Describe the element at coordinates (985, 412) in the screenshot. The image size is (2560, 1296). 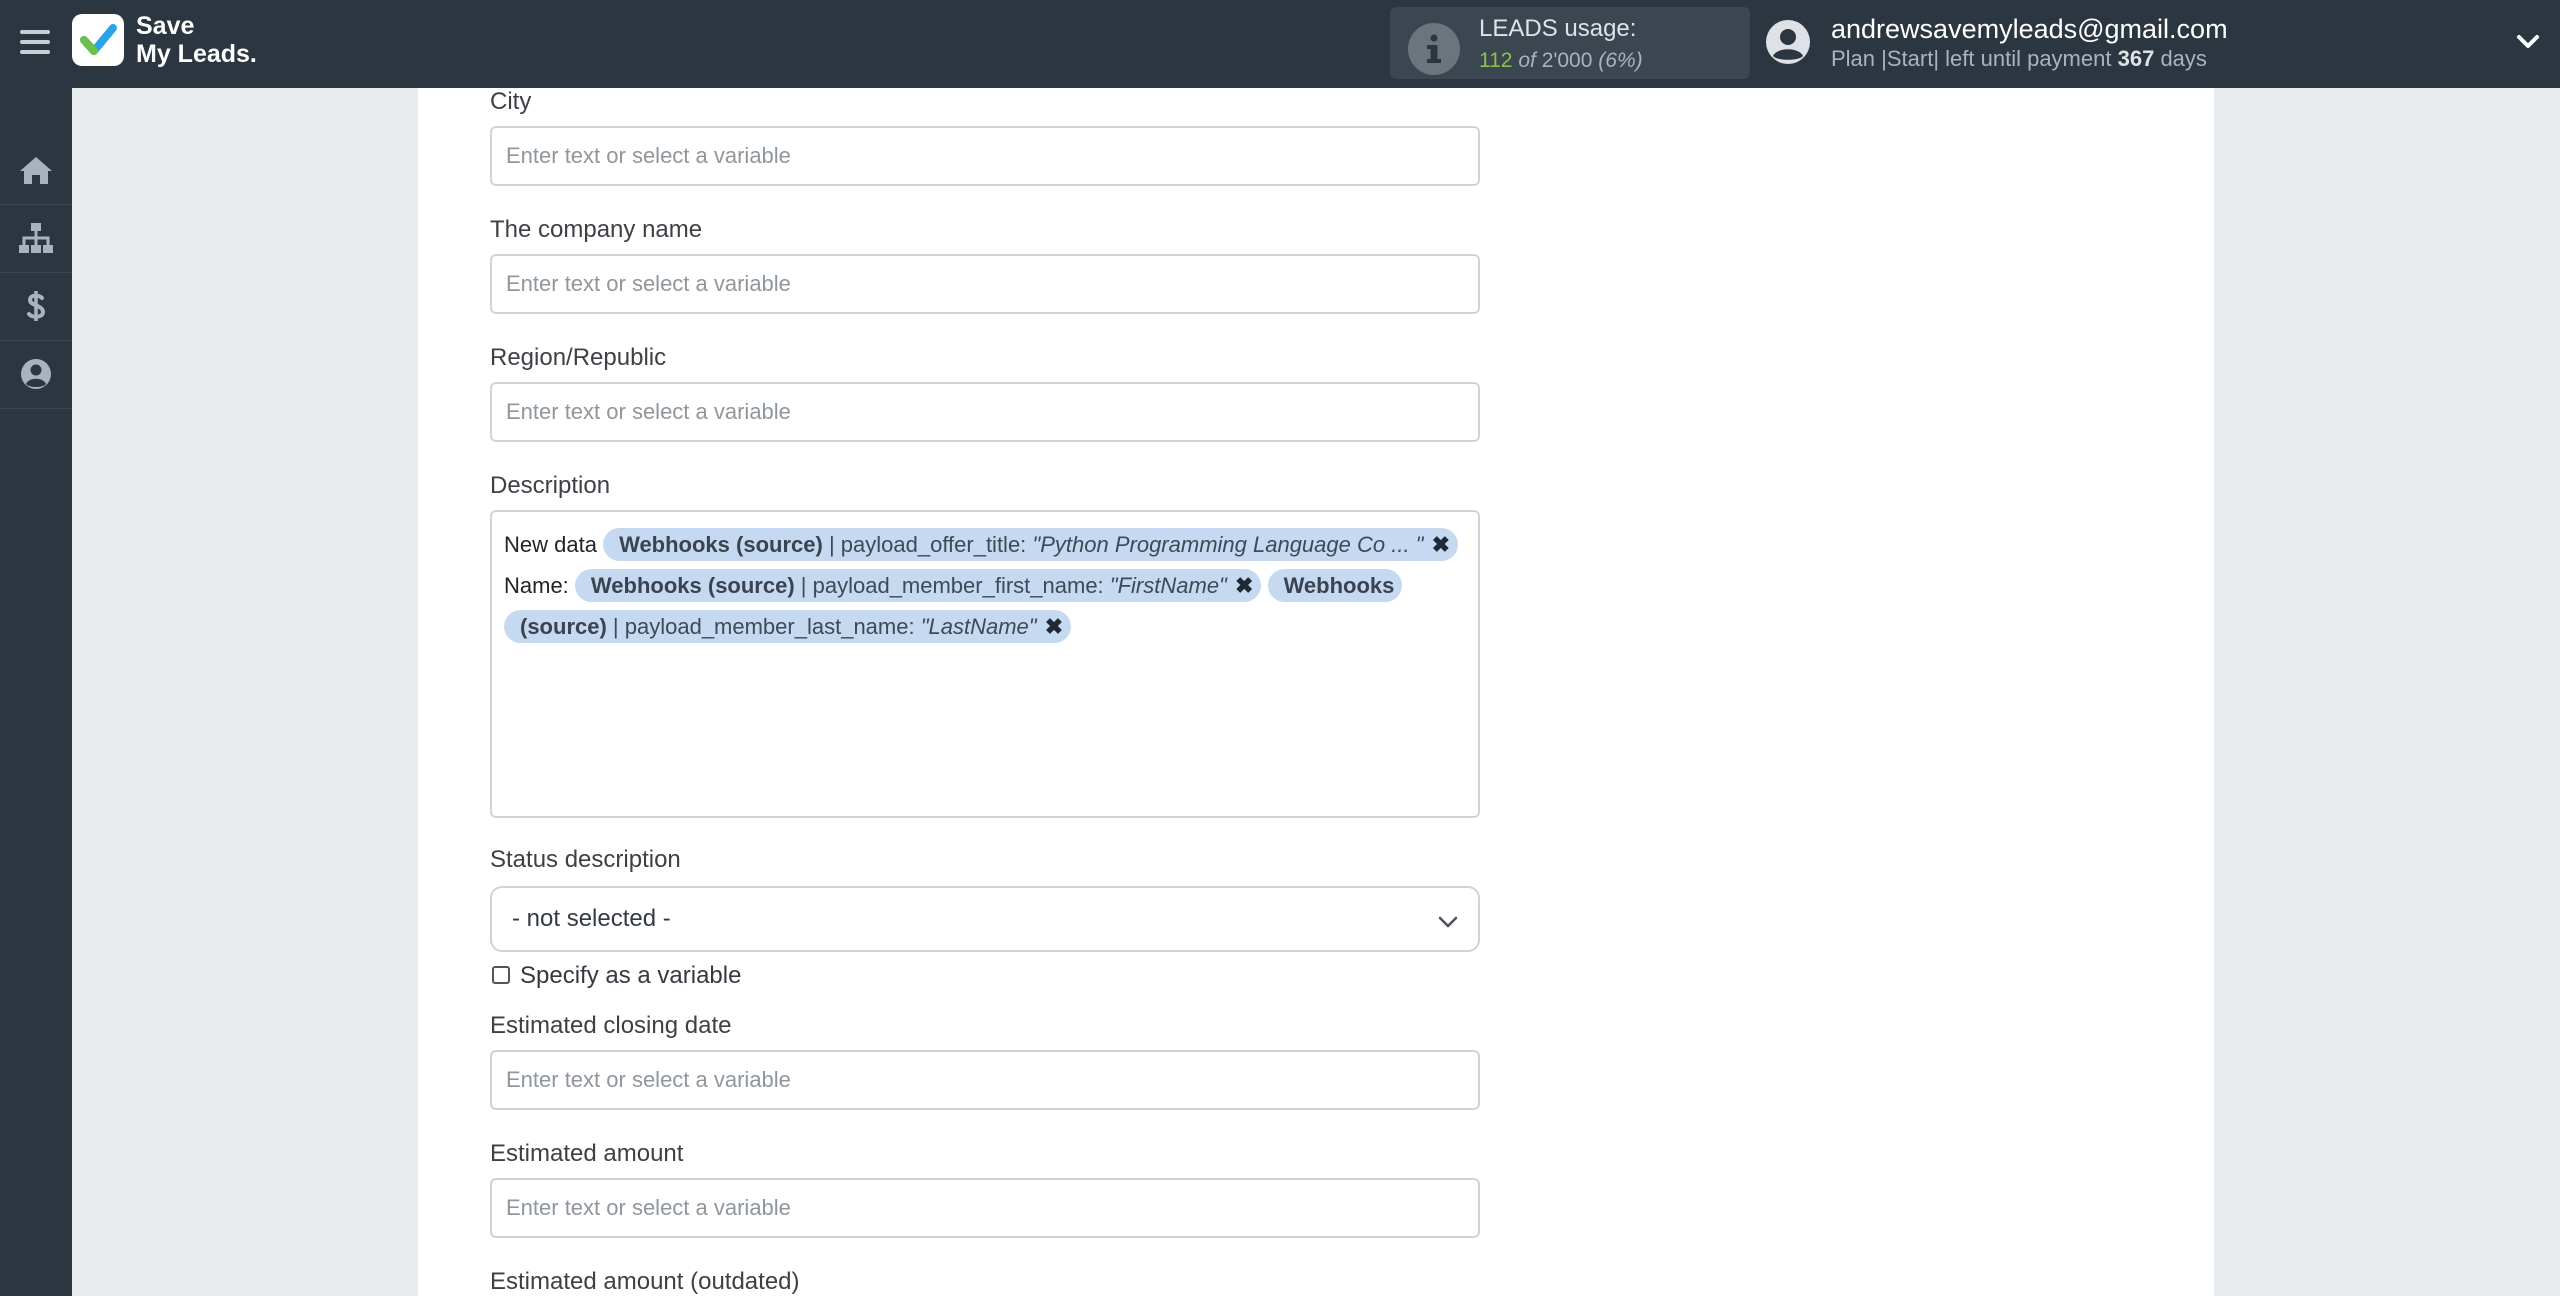
I see `region-input` at that location.